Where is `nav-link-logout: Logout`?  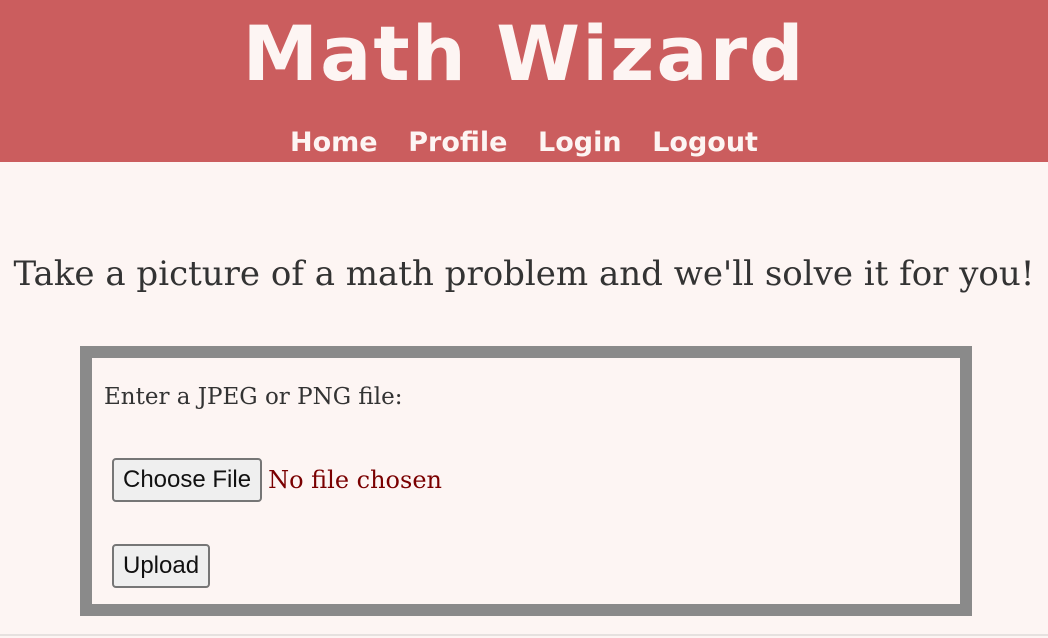 nav-link-logout: Logout is located at coordinates (705, 142).